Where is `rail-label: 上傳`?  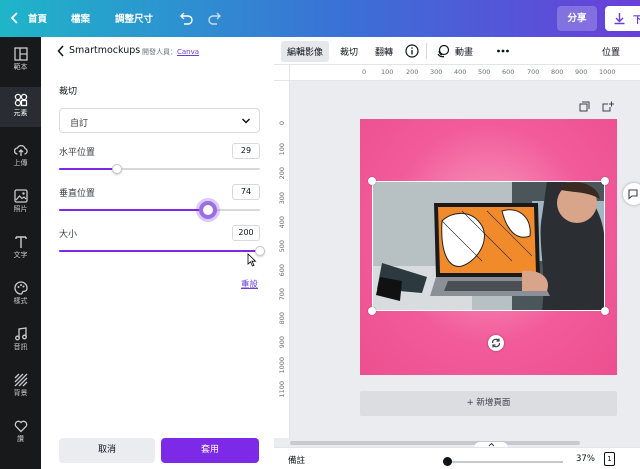 rail-label: 上傳 is located at coordinates (20, 163).